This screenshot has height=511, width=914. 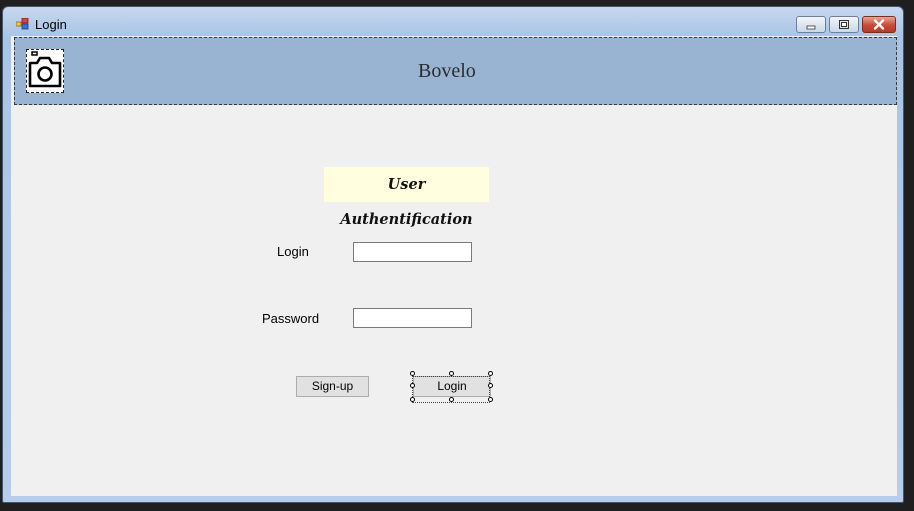 I want to click on password-label: Password, so click(x=291, y=318).